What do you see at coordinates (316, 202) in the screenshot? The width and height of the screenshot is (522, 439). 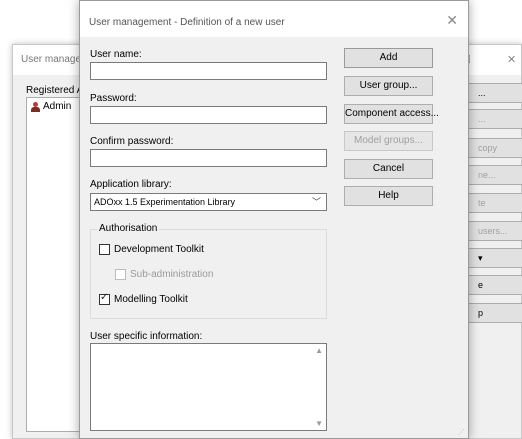 I see `chevron-down-icon: ﹀` at bounding box center [316, 202].